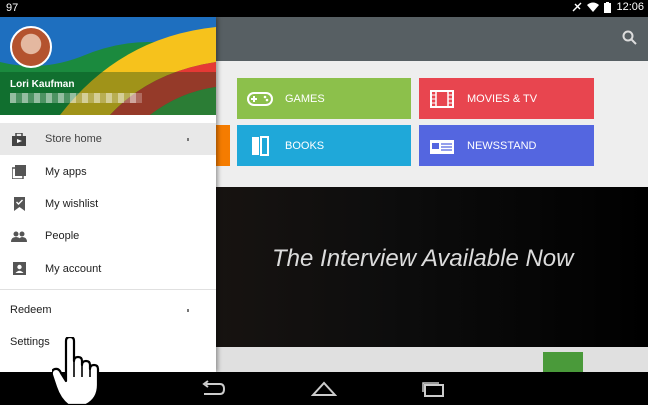  I want to click on drawer-divider, so click(108, 289).